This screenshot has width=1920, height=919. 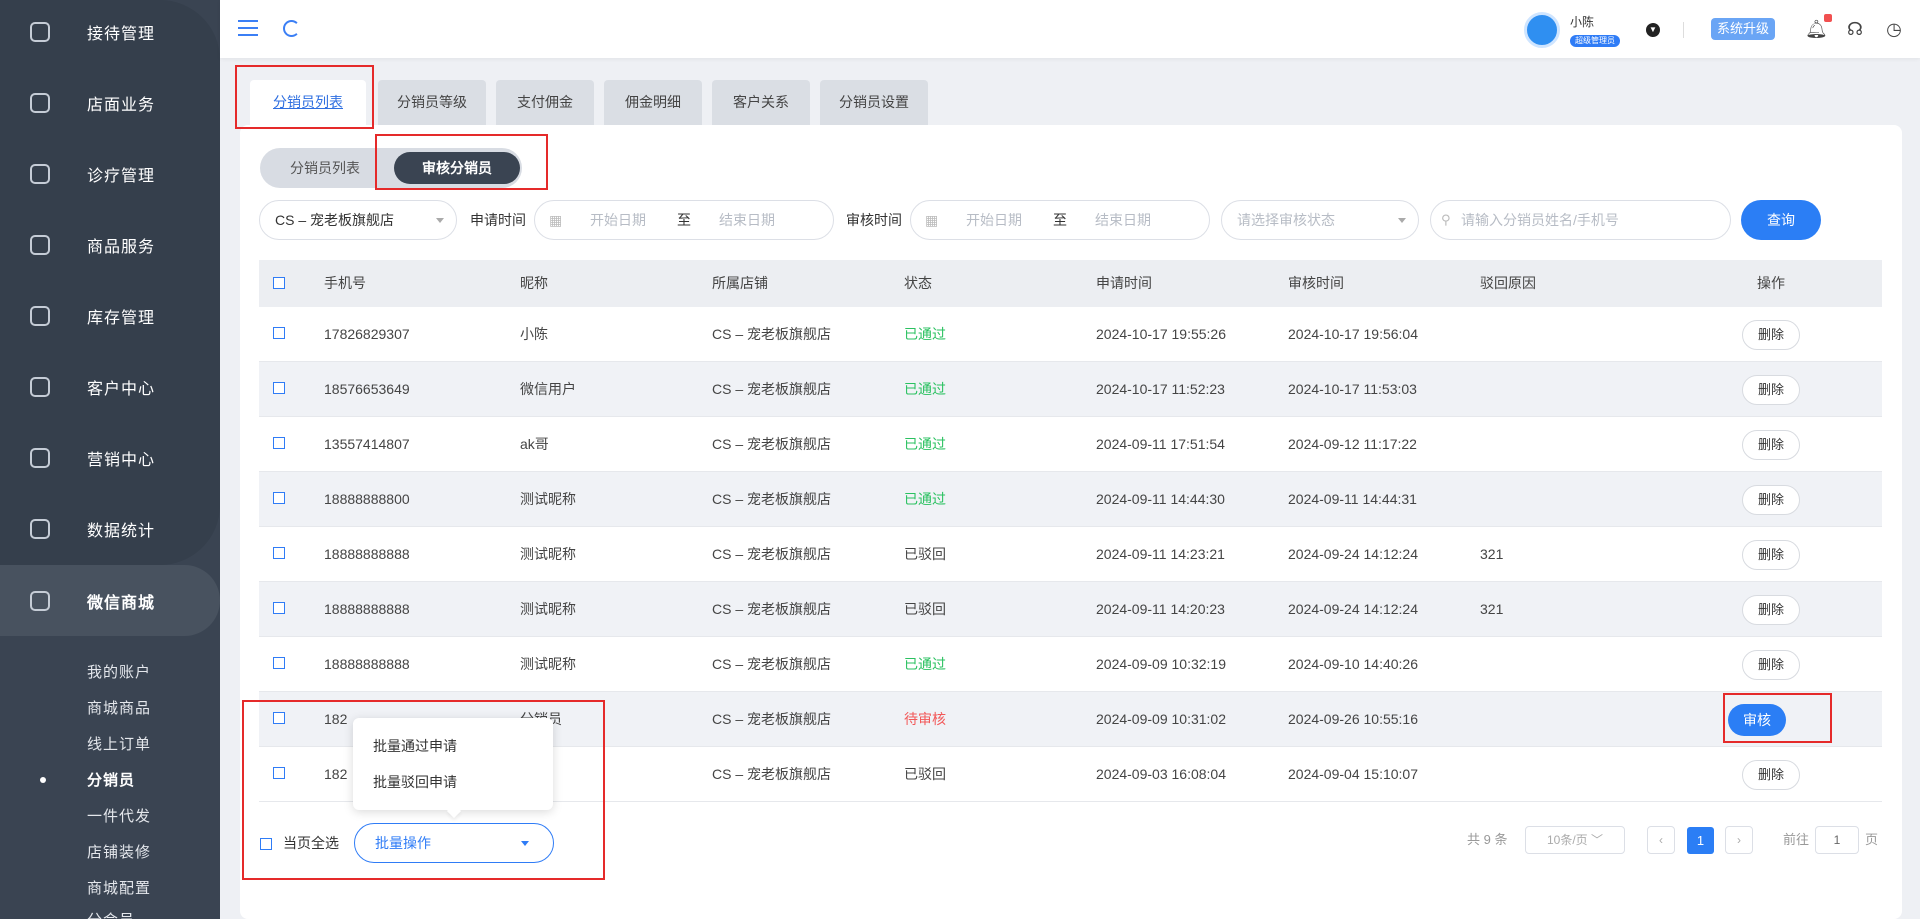 I want to click on menu-icon, so click(x=248, y=28).